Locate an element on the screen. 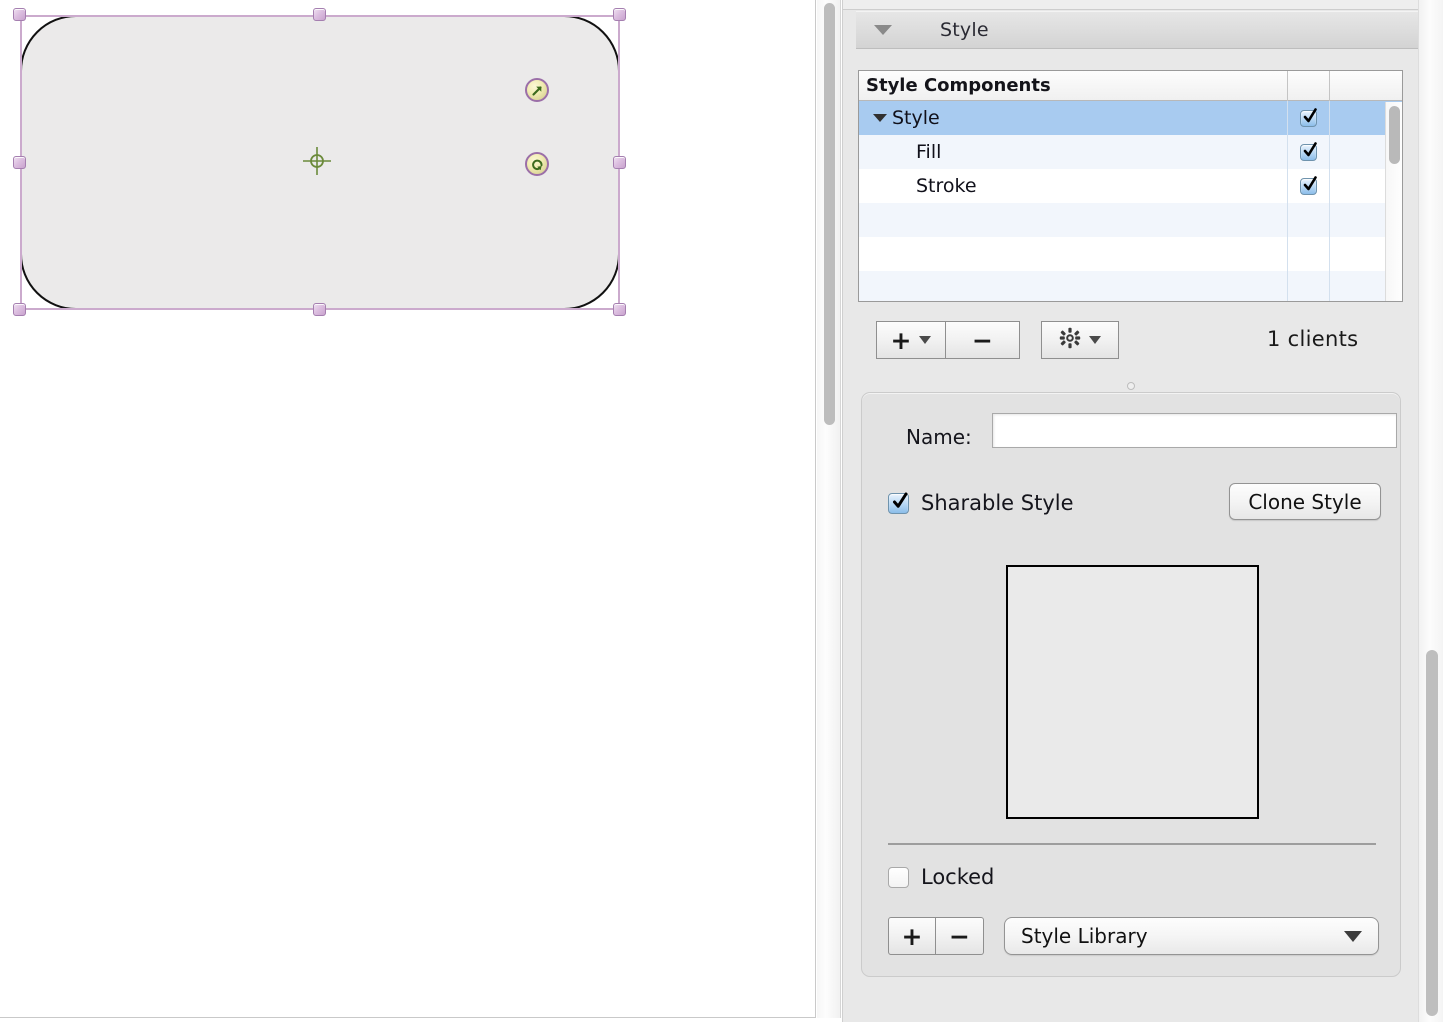  resize-handle-top-left is located at coordinates (19, 14).